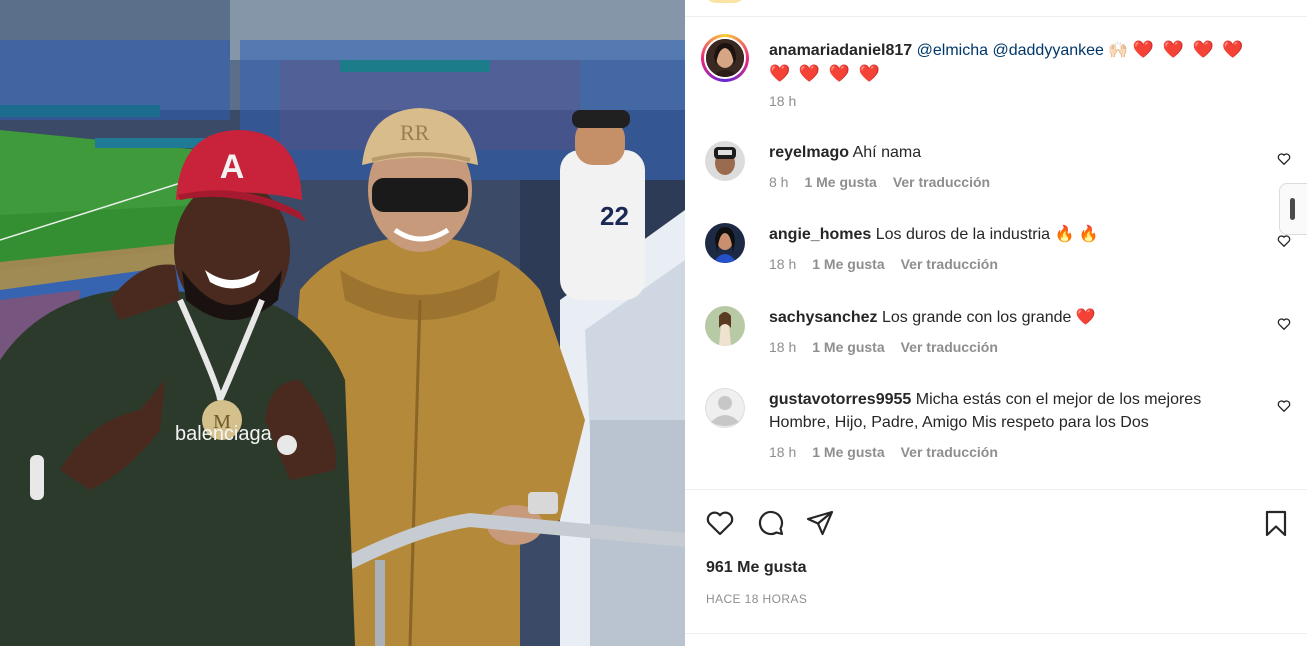 The height and width of the screenshot is (646, 1307). I want to click on caption-emoji: 🙌🏻, so click(1118, 50).